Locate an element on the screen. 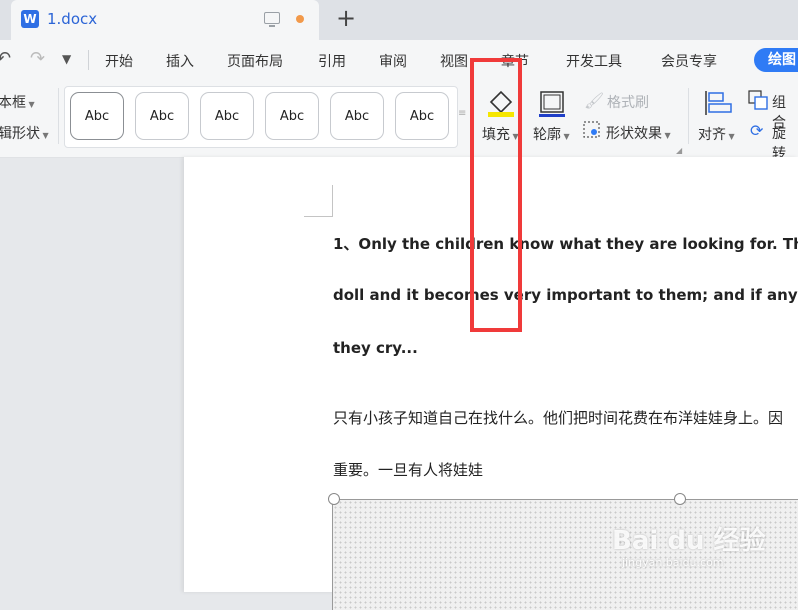 The height and width of the screenshot is (610, 798). baidu-watermark-url: jingyan.baidu.com is located at coordinates (673, 562).